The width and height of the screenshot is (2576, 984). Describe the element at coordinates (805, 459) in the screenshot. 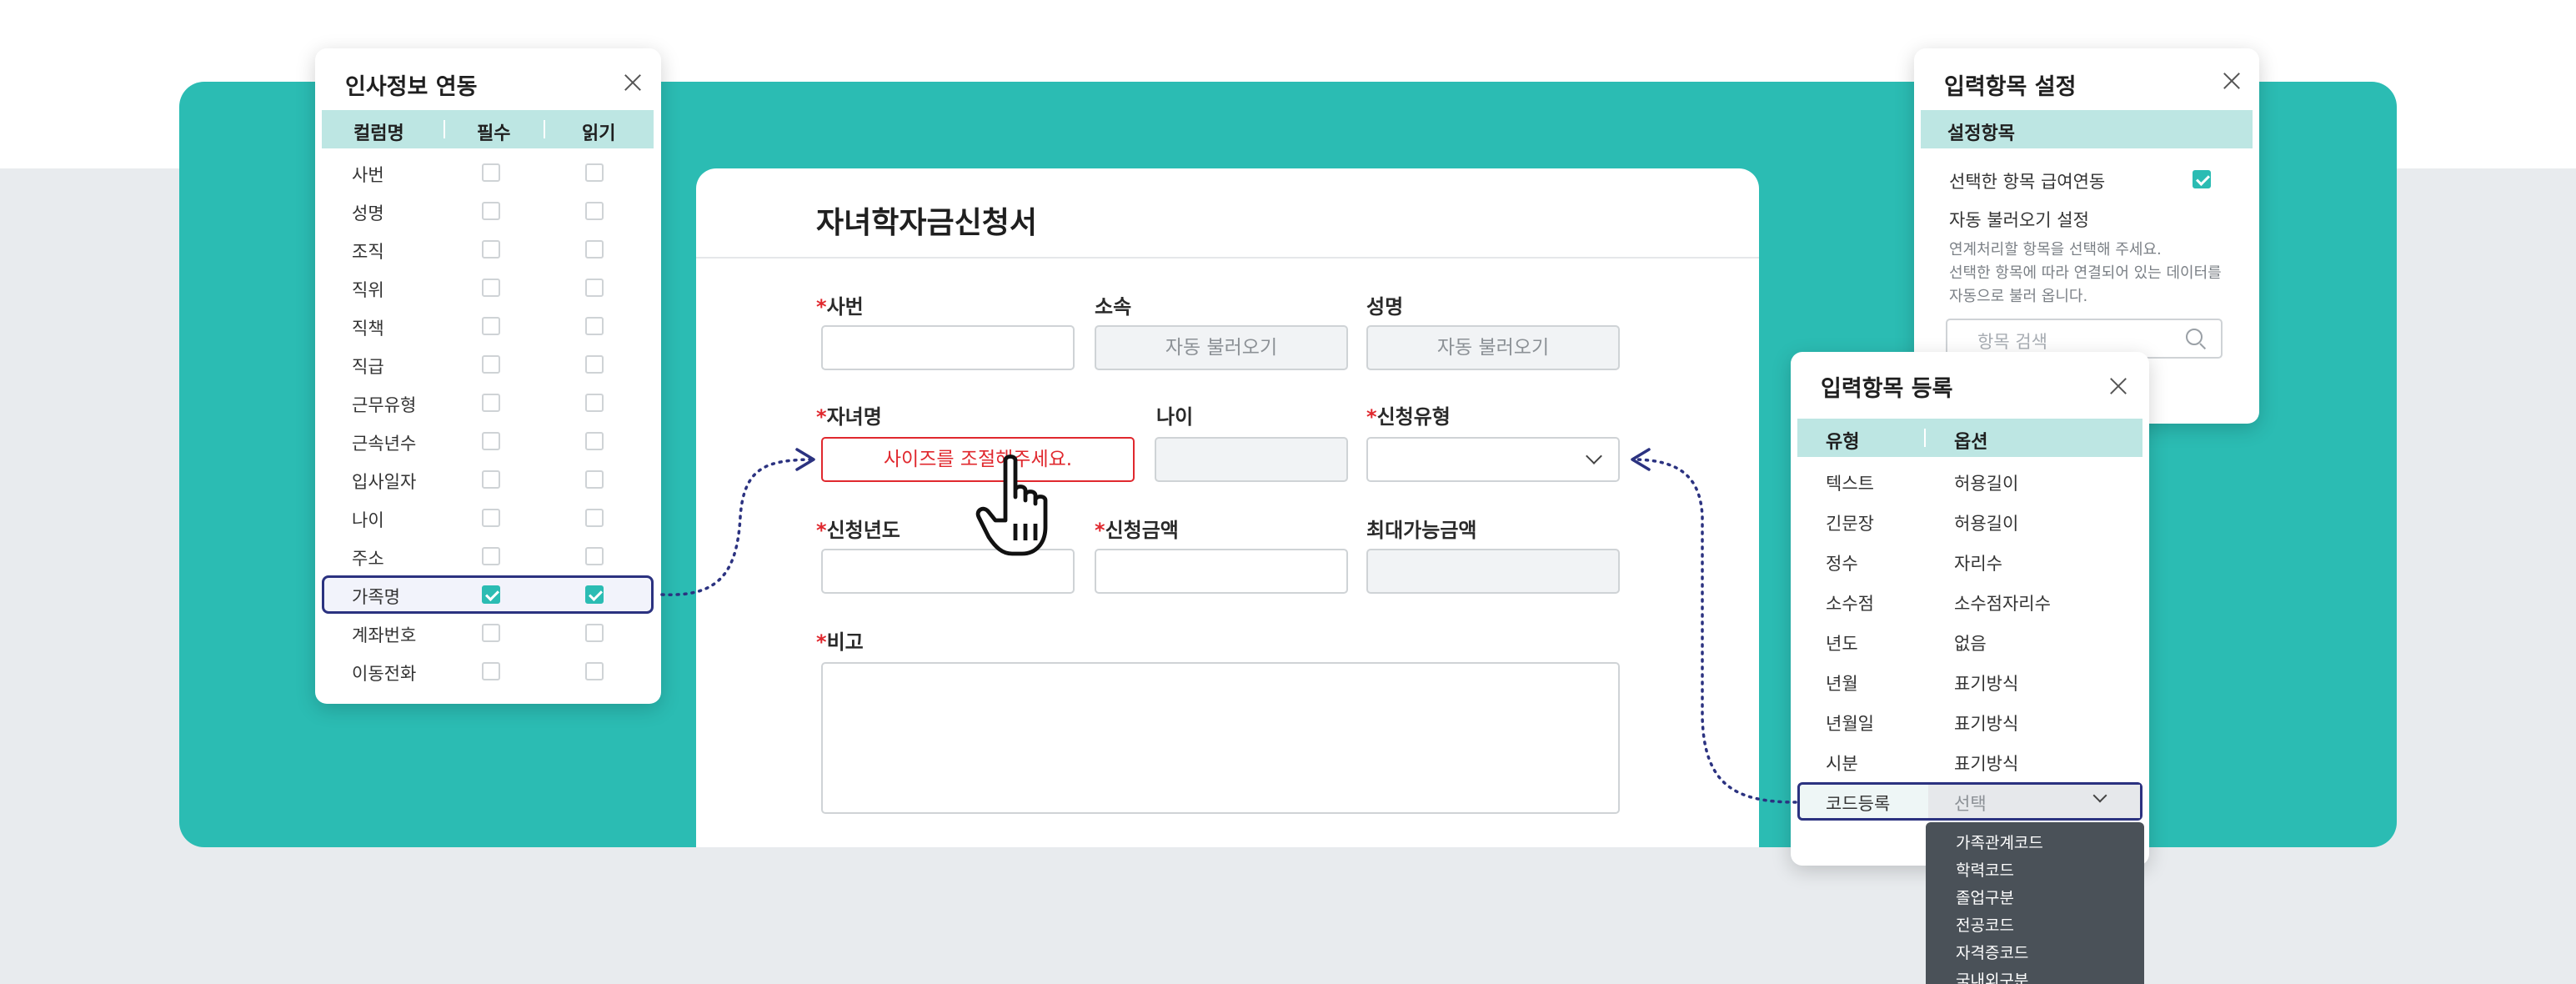

I see `left-arrow-head` at that location.